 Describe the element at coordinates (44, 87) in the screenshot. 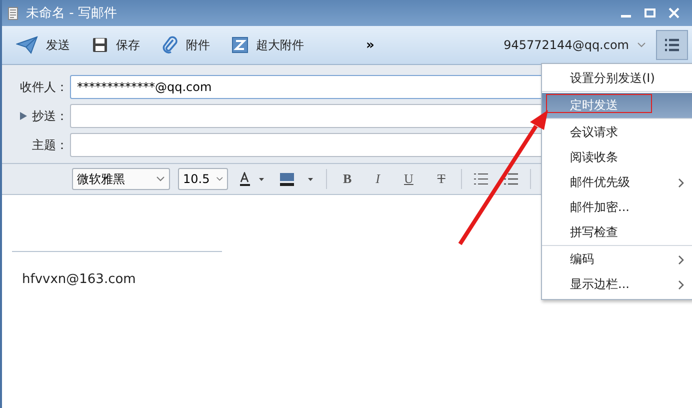

I see `field-label: 收件人：` at that location.